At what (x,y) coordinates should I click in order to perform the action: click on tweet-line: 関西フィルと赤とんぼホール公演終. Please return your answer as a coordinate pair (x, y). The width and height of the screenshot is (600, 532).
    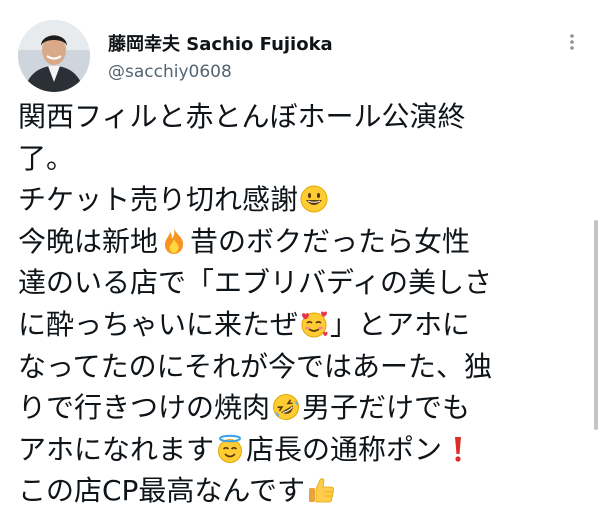
    Looking at the image, I should click on (298, 117).